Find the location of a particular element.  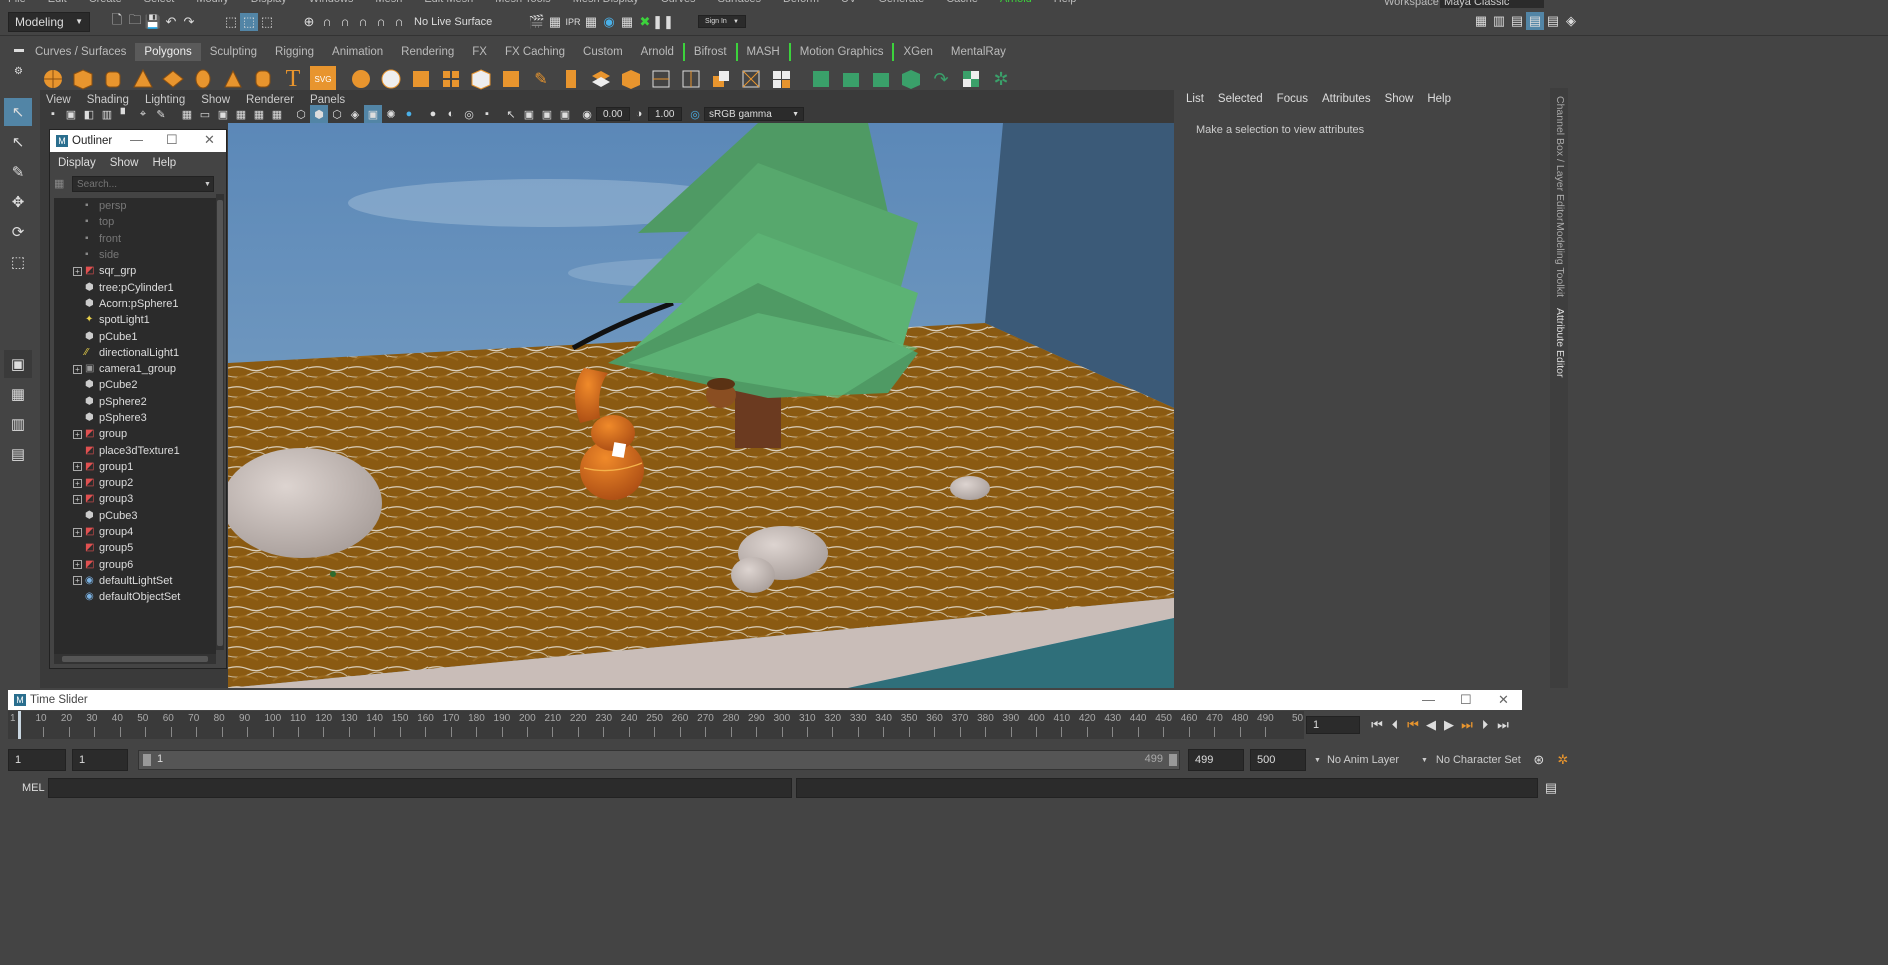

outliner-item: ✦ spotLight1 is located at coordinates (135, 320).